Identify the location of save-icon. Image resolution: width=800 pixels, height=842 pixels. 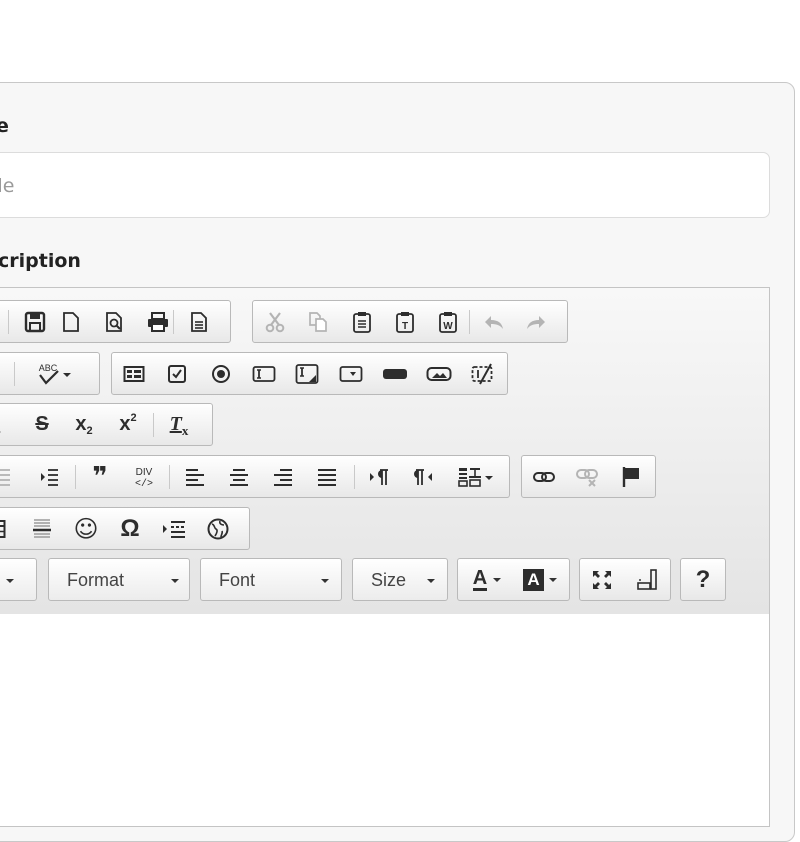
(35, 321).